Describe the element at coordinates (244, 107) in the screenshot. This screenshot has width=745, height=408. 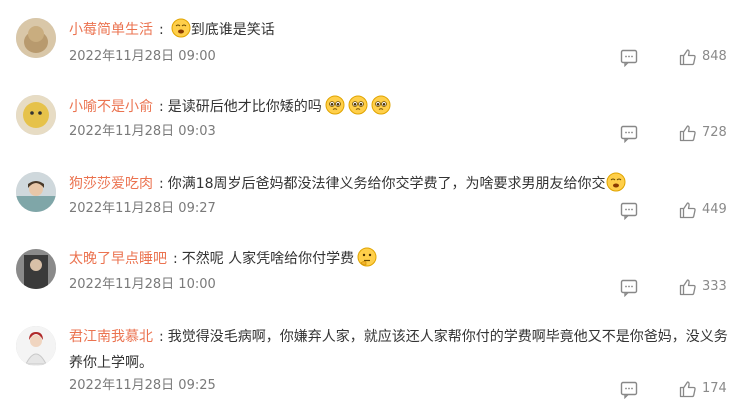
I see `comment-text: 是读研后他才比你矮的吗` at that location.